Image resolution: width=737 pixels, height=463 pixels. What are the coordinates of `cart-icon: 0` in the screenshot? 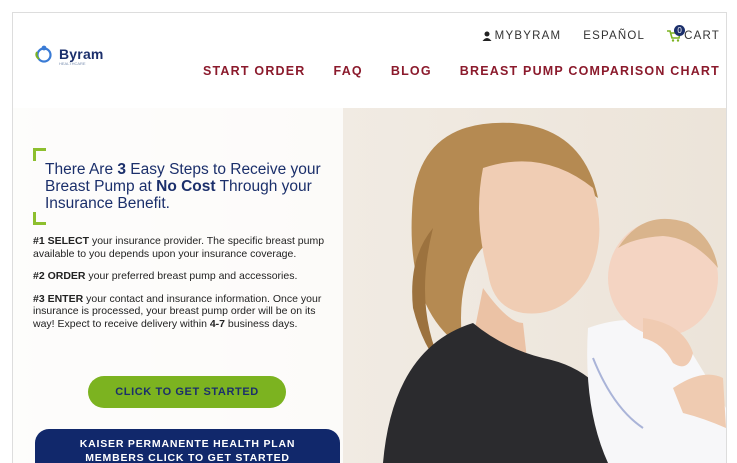 It's located at (676, 33).